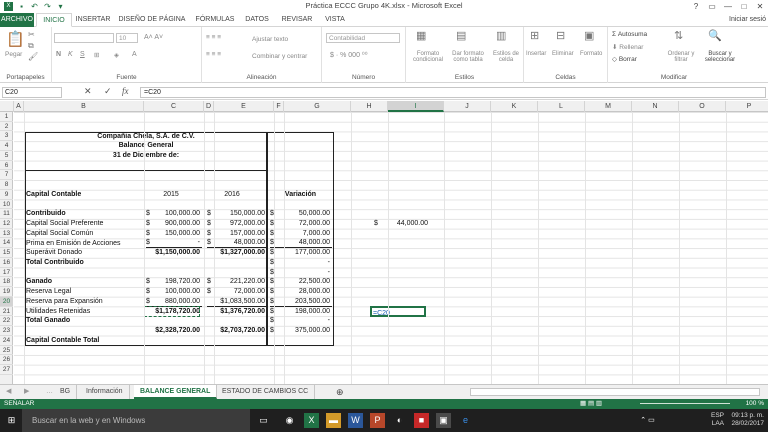 The width and height of the screenshot is (768, 432). I want to click on tab-insertar: INSERTAR, so click(93, 20).